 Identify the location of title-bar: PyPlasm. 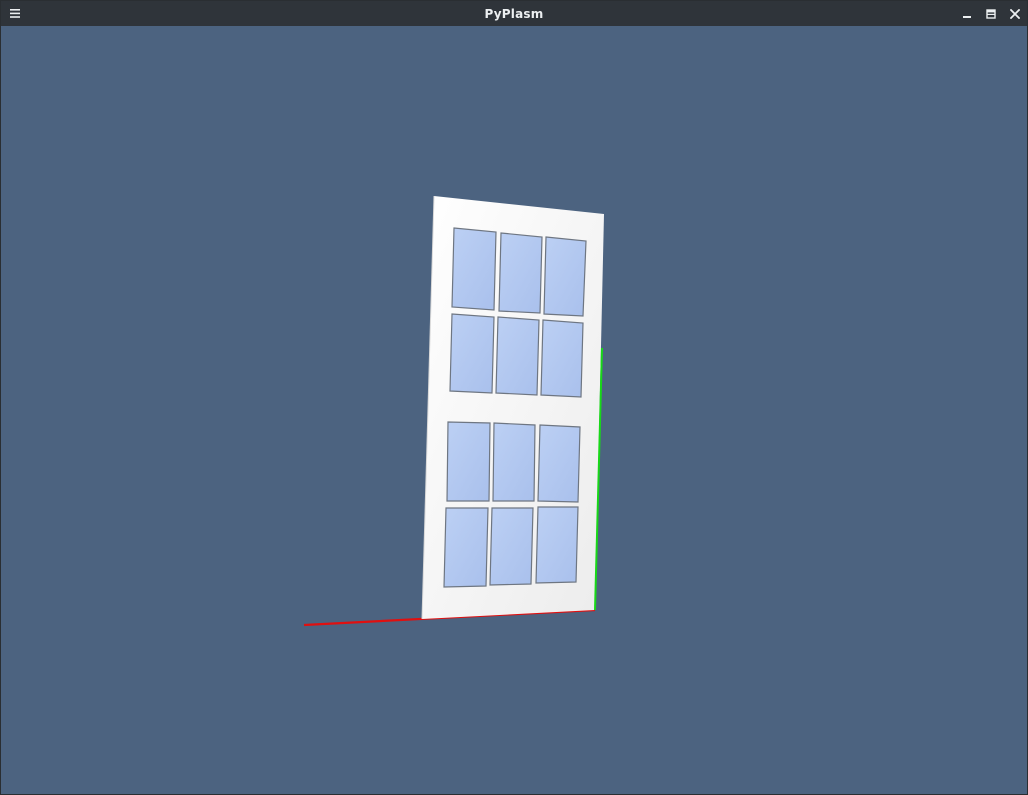
(514, 13).